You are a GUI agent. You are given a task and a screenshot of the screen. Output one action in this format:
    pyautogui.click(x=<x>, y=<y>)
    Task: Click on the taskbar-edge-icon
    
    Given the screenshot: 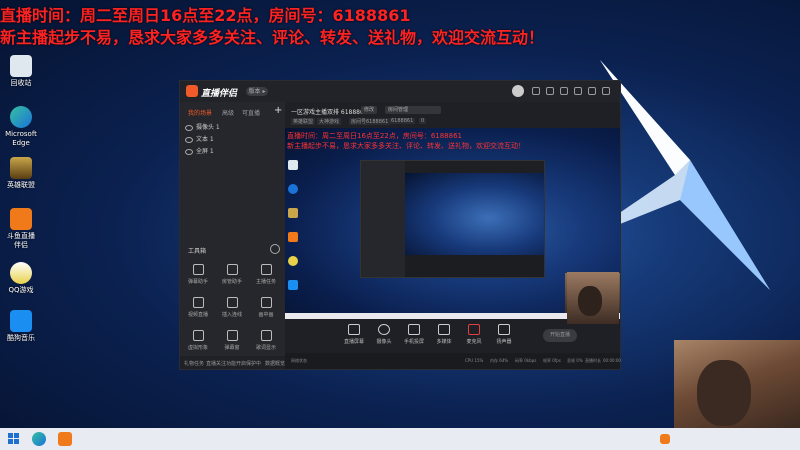 What is the action you would take?
    pyautogui.click(x=39, y=439)
    